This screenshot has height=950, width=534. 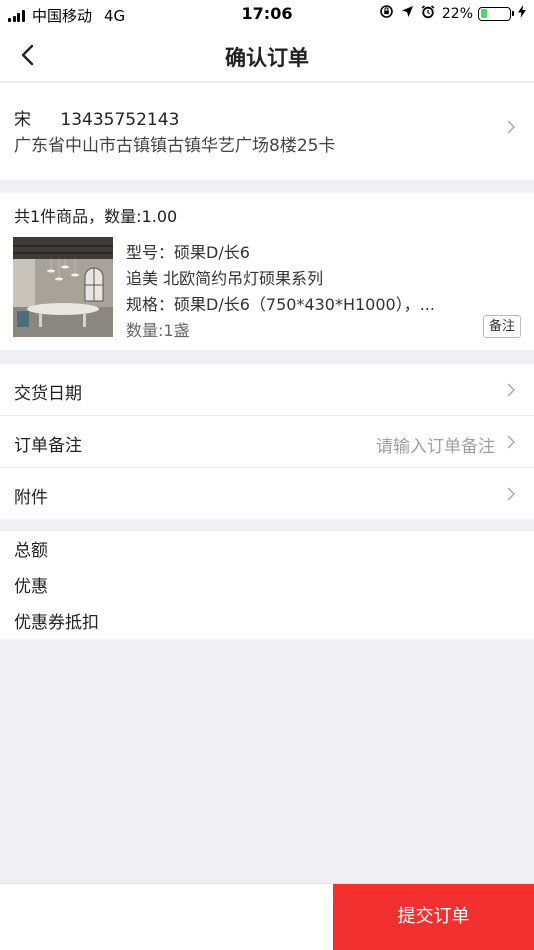 What do you see at coordinates (496, 13) in the screenshot?
I see `battery-icon` at bounding box center [496, 13].